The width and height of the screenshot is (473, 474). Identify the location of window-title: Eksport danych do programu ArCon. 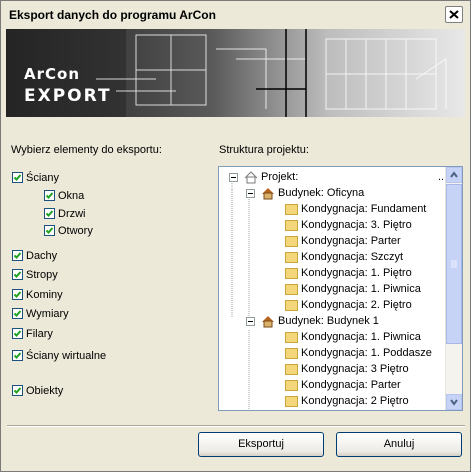
(112, 15).